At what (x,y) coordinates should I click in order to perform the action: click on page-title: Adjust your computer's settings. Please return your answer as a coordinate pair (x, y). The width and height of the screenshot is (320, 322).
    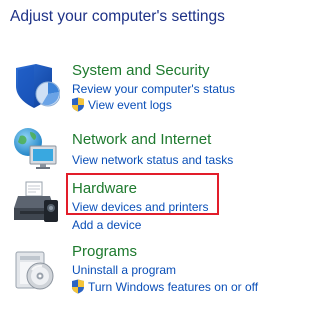
    Looking at the image, I should click on (117, 16).